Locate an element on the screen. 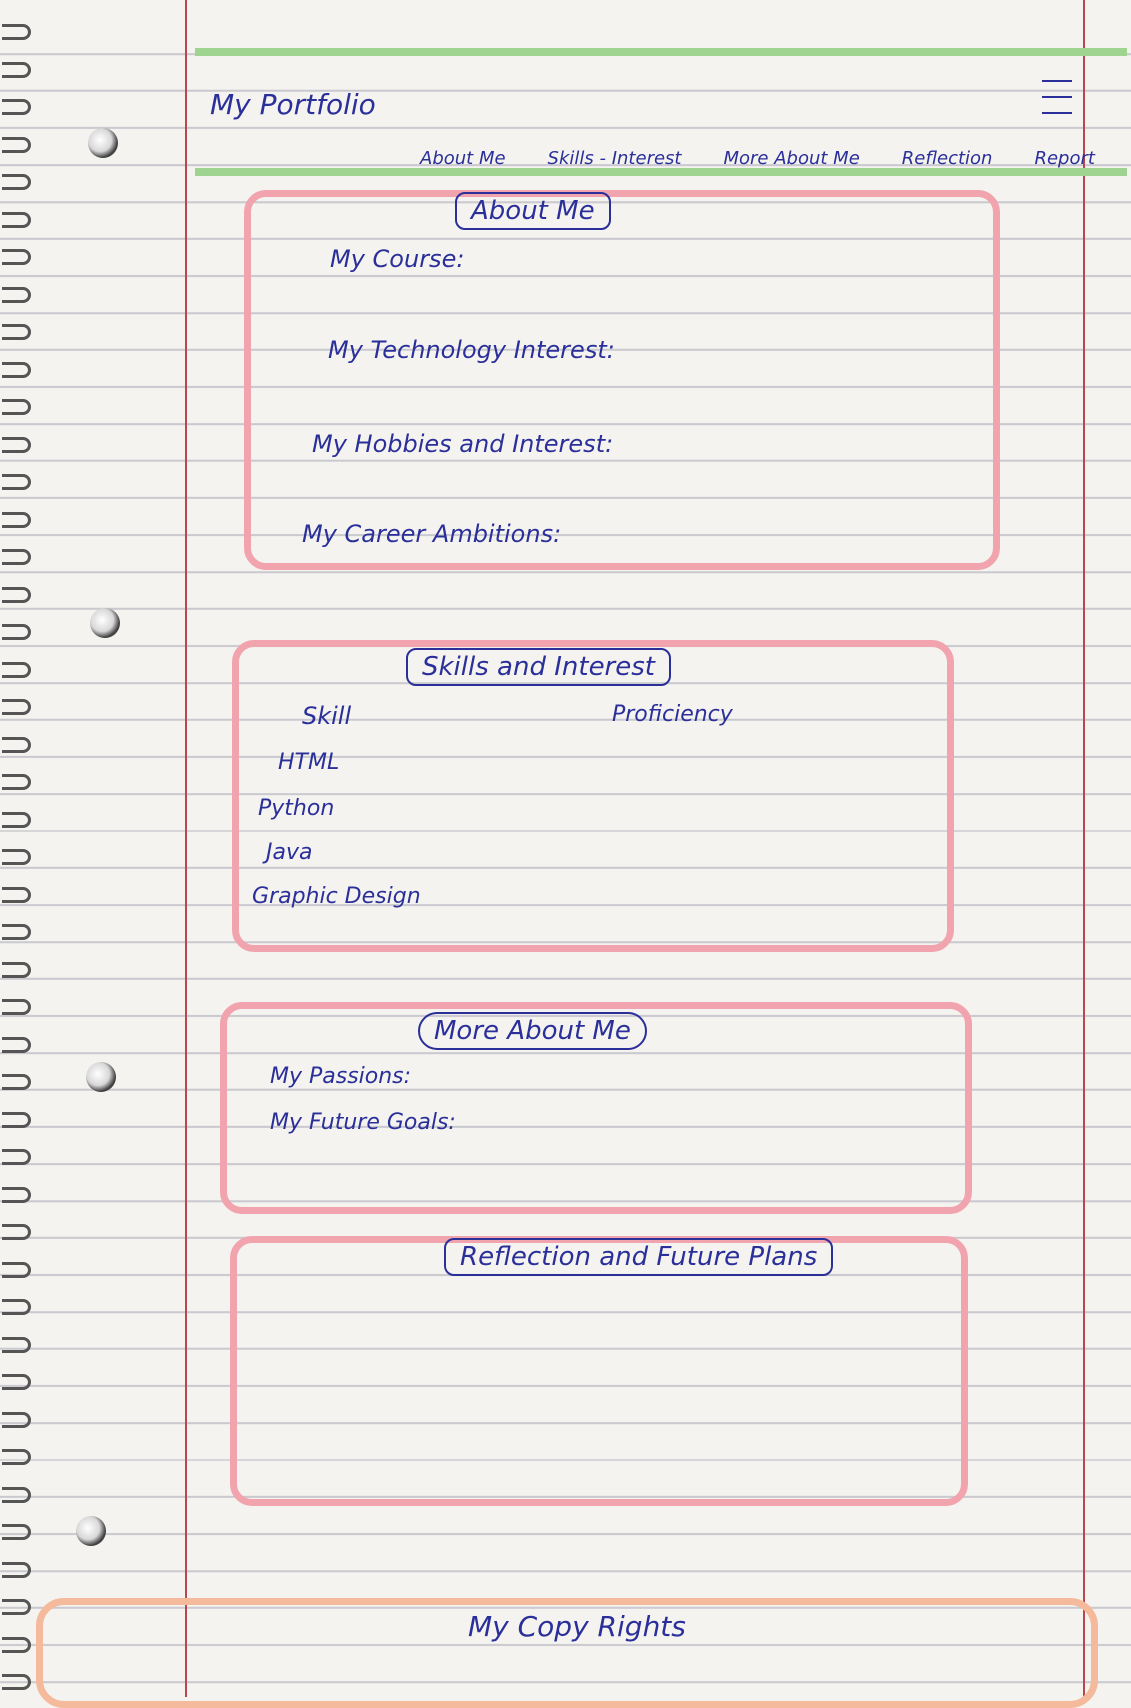 The height and width of the screenshot is (1708, 1131). hamburger-menu-icon is located at coordinates (1057, 97).